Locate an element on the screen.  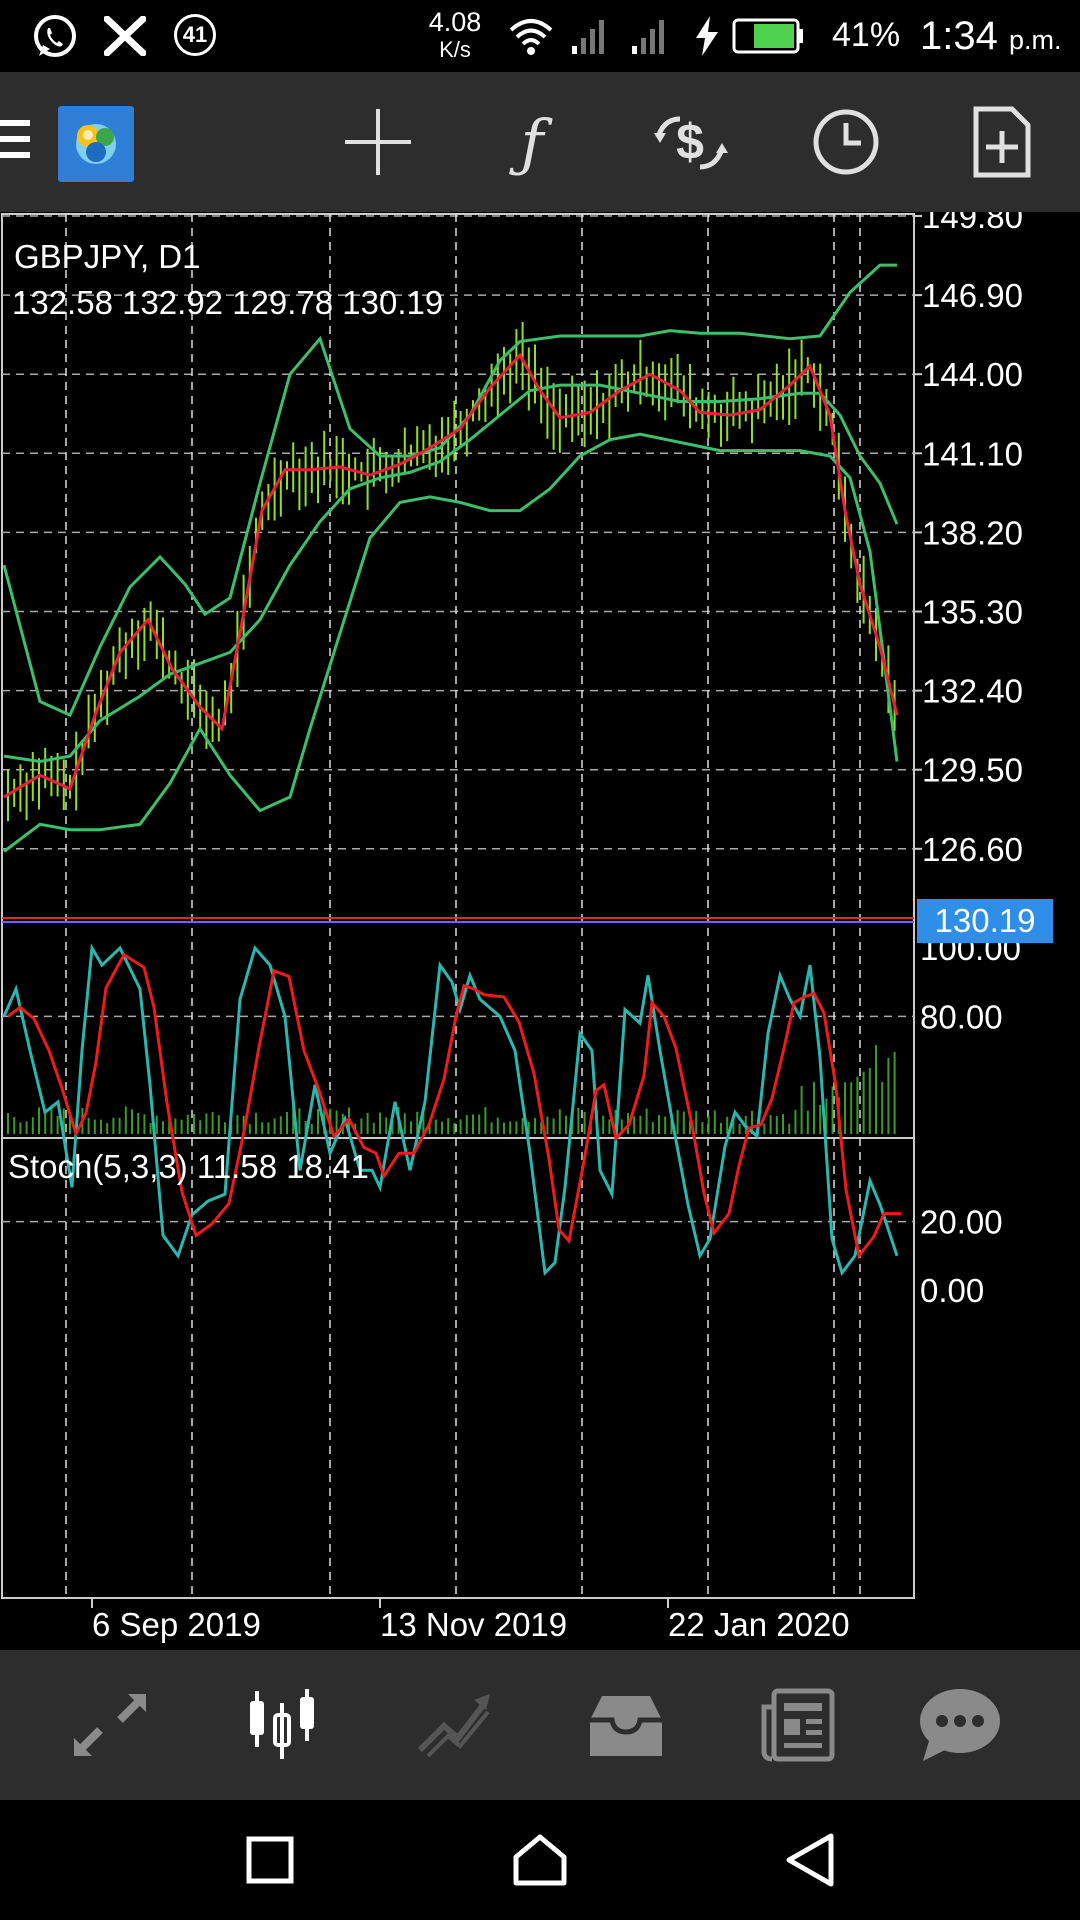
wifi-icon is located at coordinates (531, 37).